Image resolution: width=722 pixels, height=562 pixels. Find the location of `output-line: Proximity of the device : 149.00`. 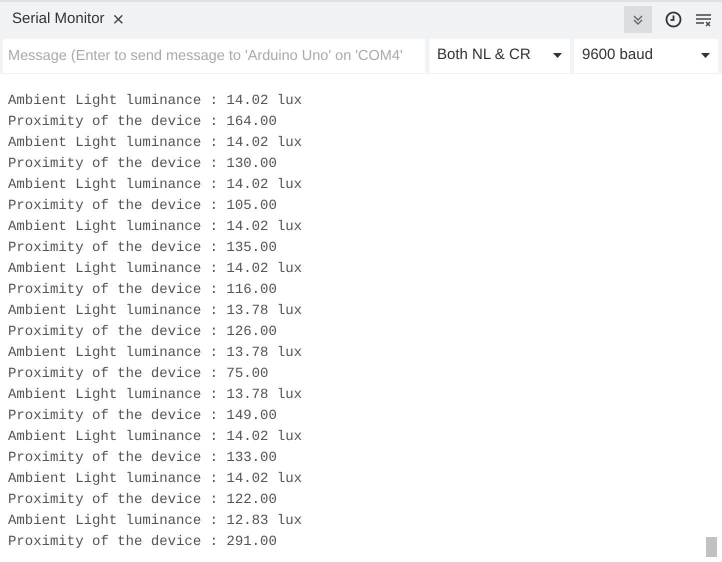

output-line: Proximity of the device : 149.00 is located at coordinates (142, 416).